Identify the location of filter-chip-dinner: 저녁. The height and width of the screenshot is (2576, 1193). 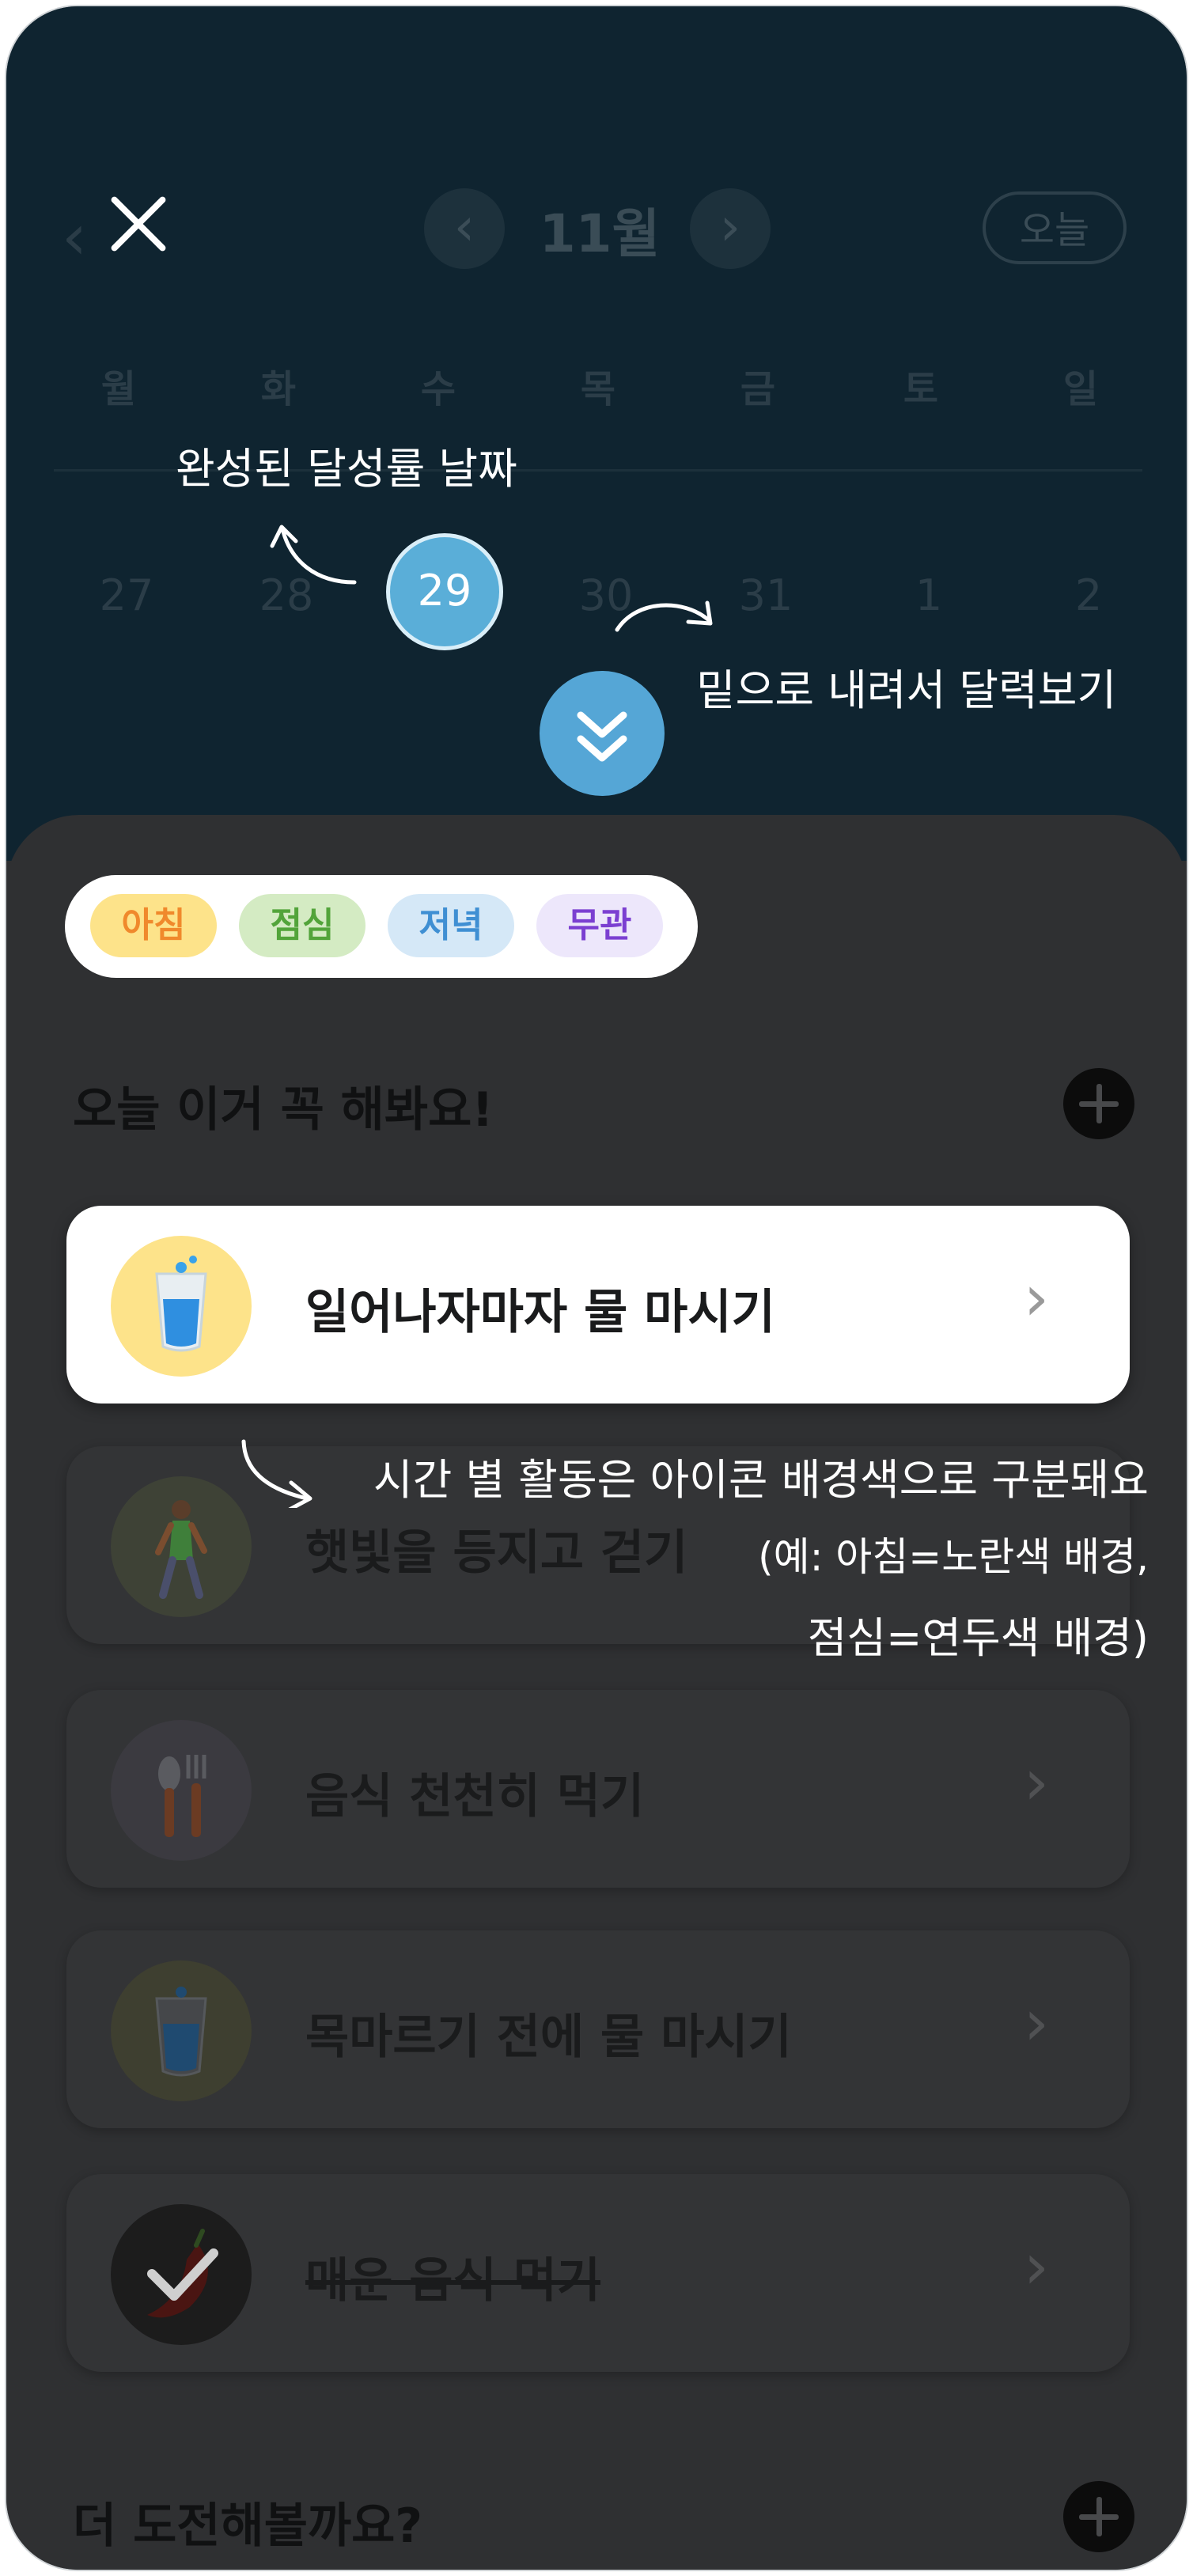
(451, 925).